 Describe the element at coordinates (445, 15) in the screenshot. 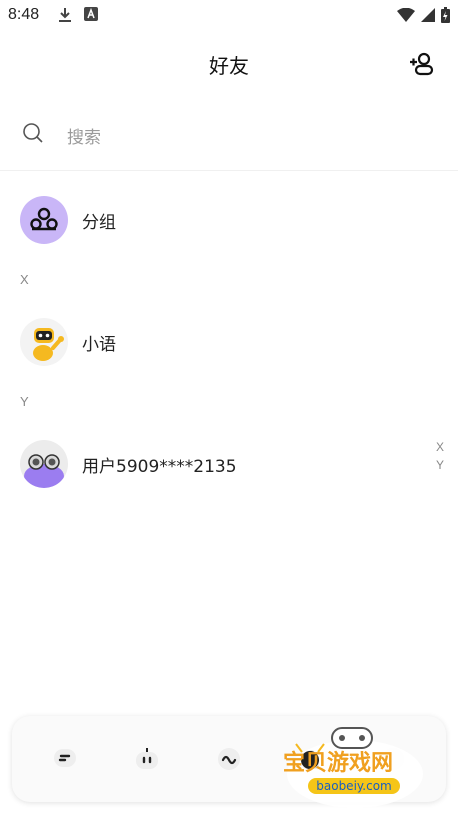

I see `battery-charging-icon` at that location.